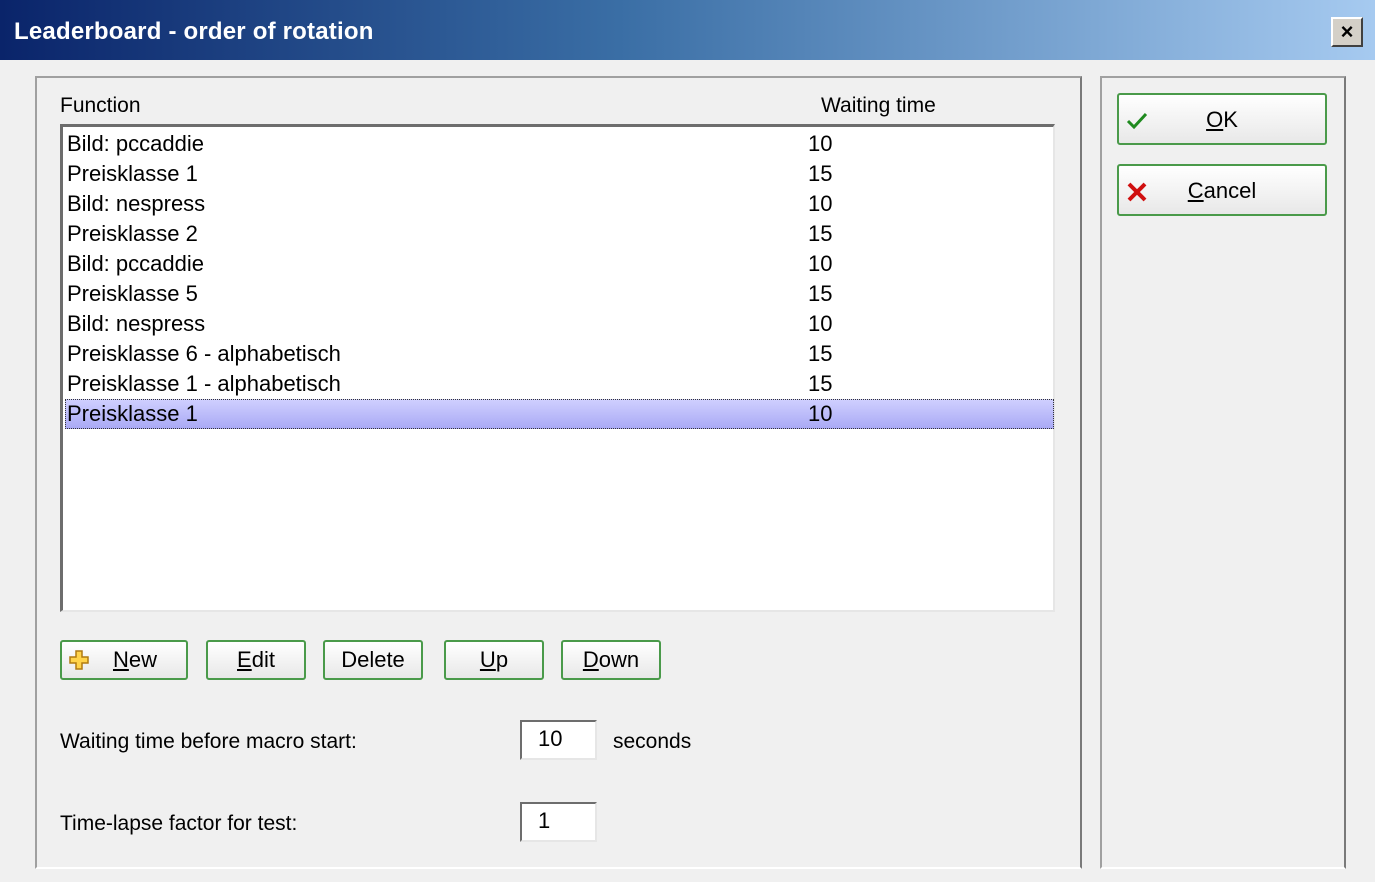 Image resolution: width=1375 pixels, height=882 pixels. Describe the element at coordinates (132, 293) in the screenshot. I see `list-item-function: Preisklasse 5` at that location.